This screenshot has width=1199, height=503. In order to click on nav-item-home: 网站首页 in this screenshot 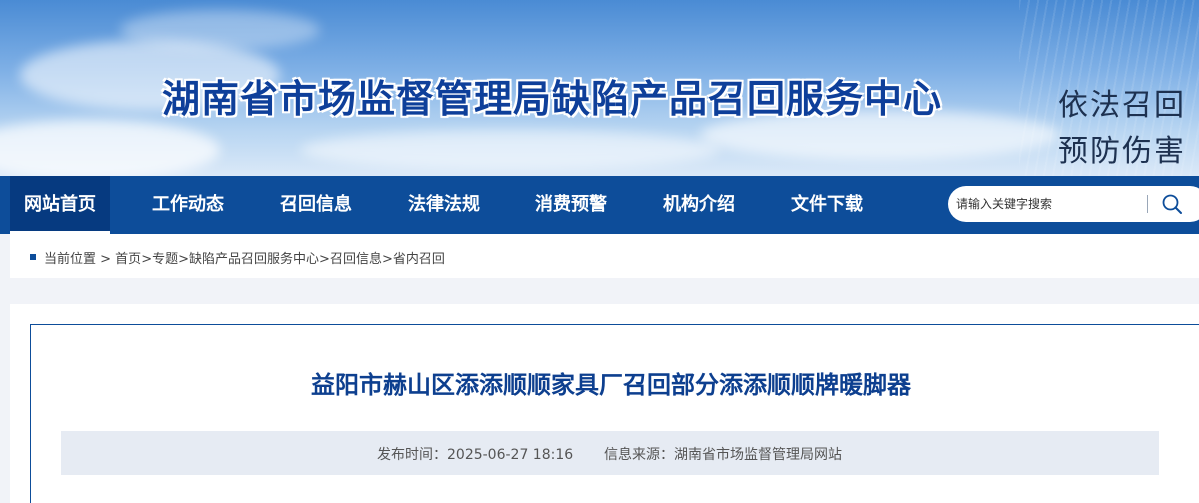, I will do `click(60, 205)`.